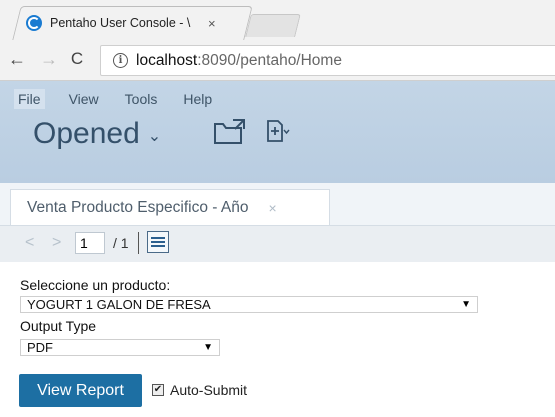 Image resolution: width=555 pixels, height=417 pixels. I want to click on menu-view: View, so click(84, 99).